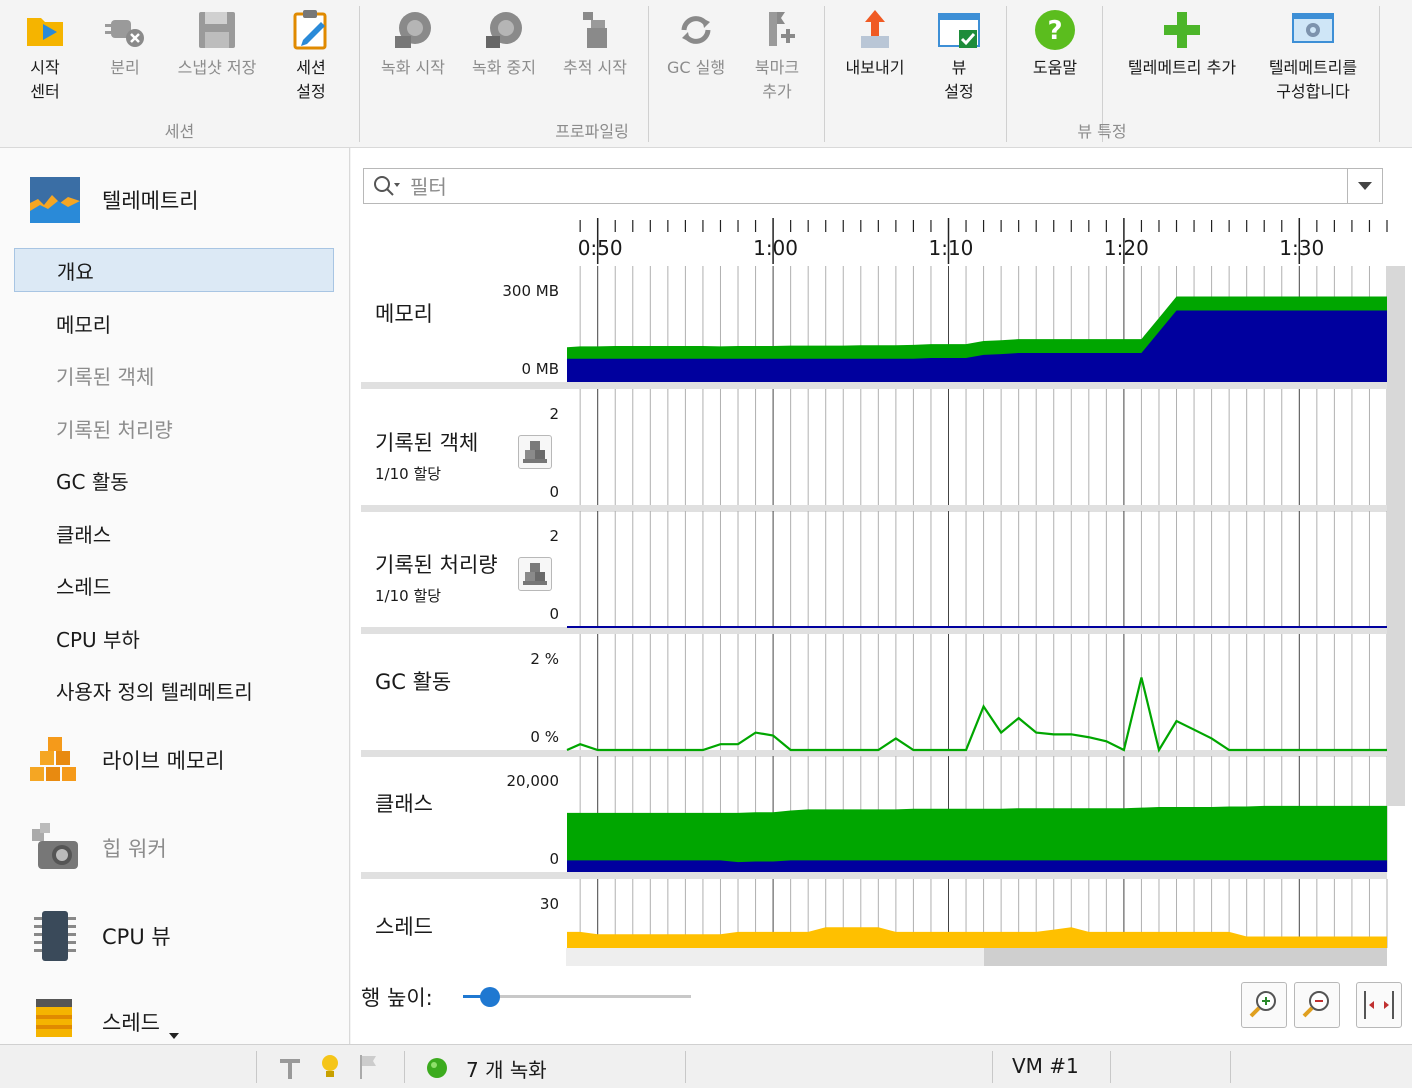 Image resolution: width=1412 pixels, height=1088 pixels. I want to click on run-gc-label: GC 실행, so click(696, 67).